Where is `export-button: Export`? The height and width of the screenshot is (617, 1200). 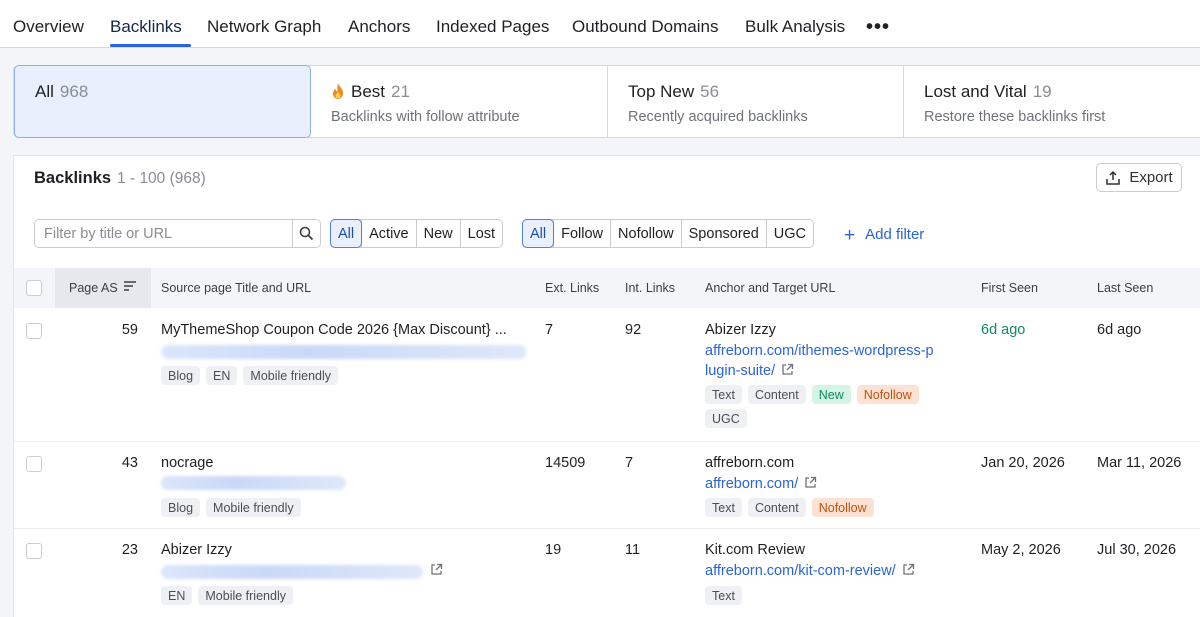 export-button: Export is located at coordinates (1139, 177).